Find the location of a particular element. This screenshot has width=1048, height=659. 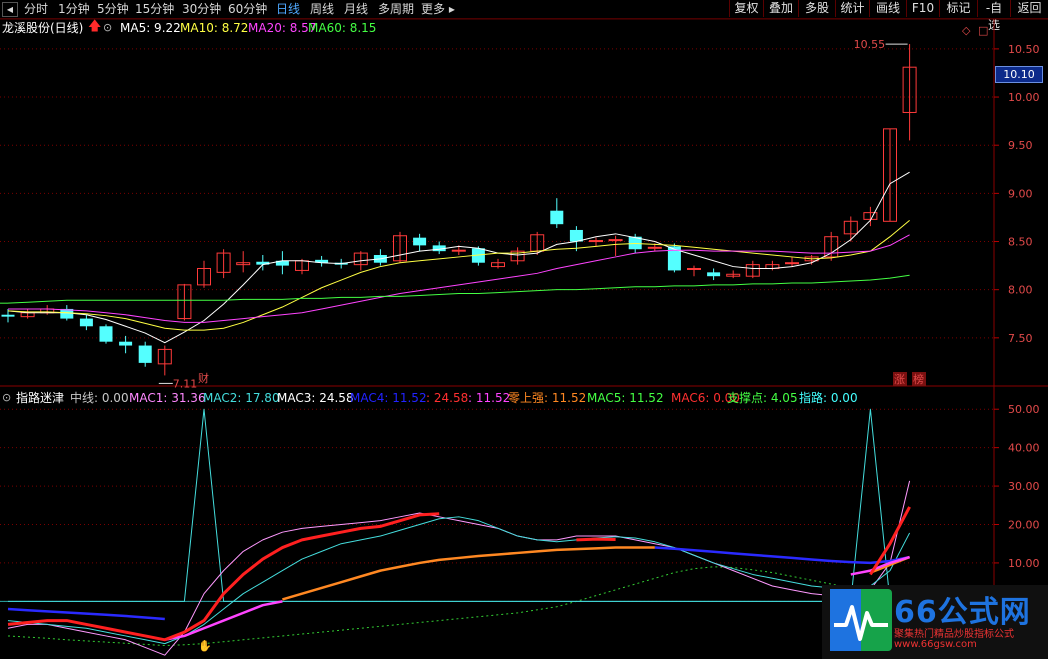

price-tick-label: 10.00 is located at coordinates (1024, 97).